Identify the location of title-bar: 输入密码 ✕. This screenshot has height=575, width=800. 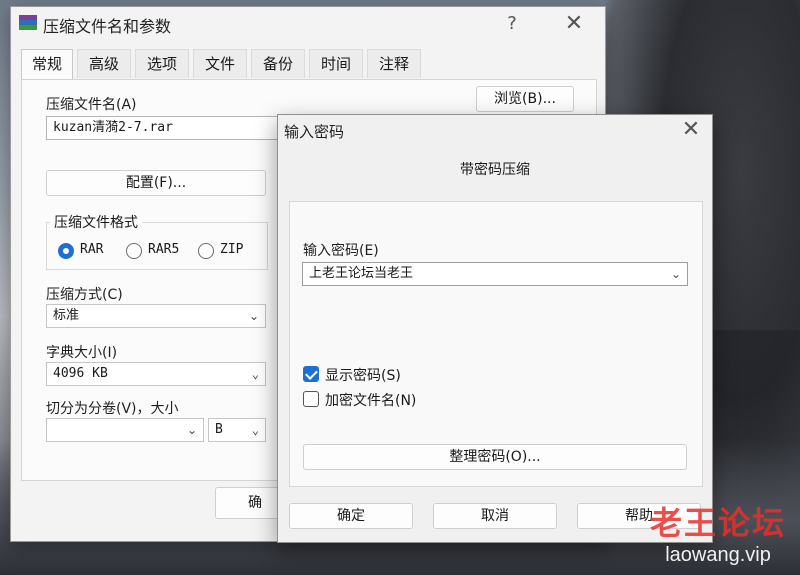
(495, 131).